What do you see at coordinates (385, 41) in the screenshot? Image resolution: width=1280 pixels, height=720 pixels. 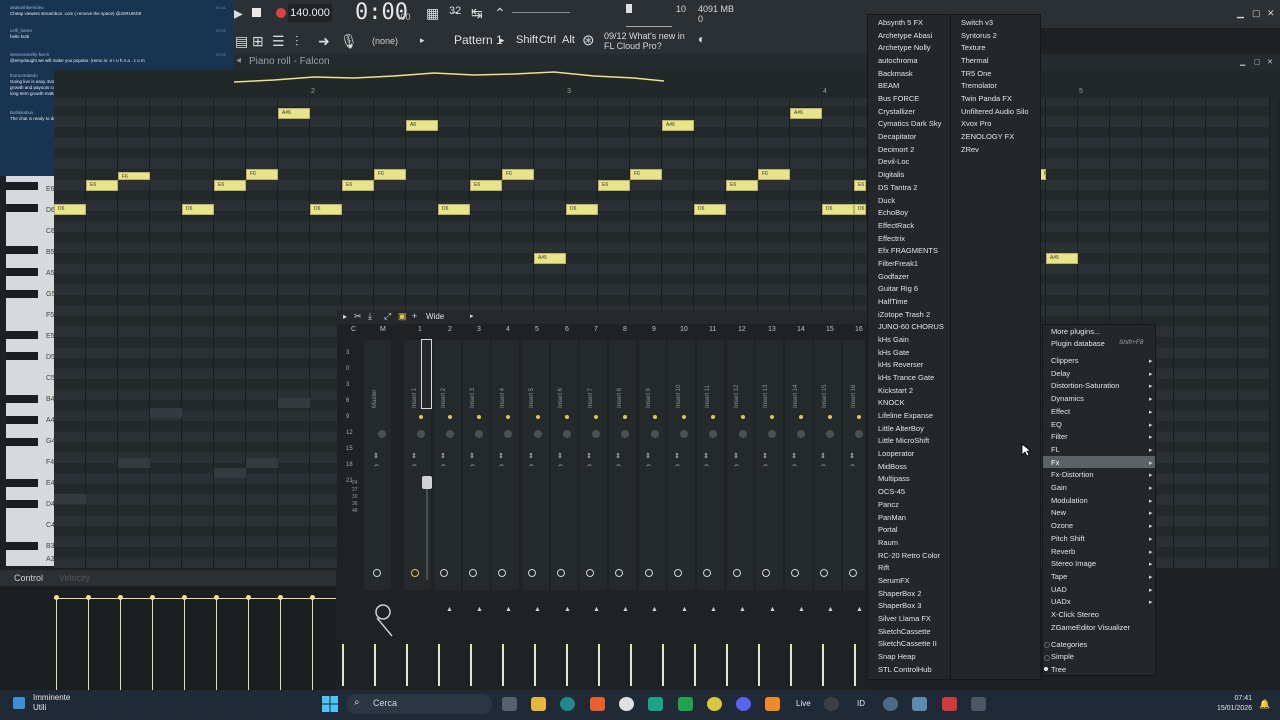 I see `preset-label: (none)` at bounding box center [385, 41].